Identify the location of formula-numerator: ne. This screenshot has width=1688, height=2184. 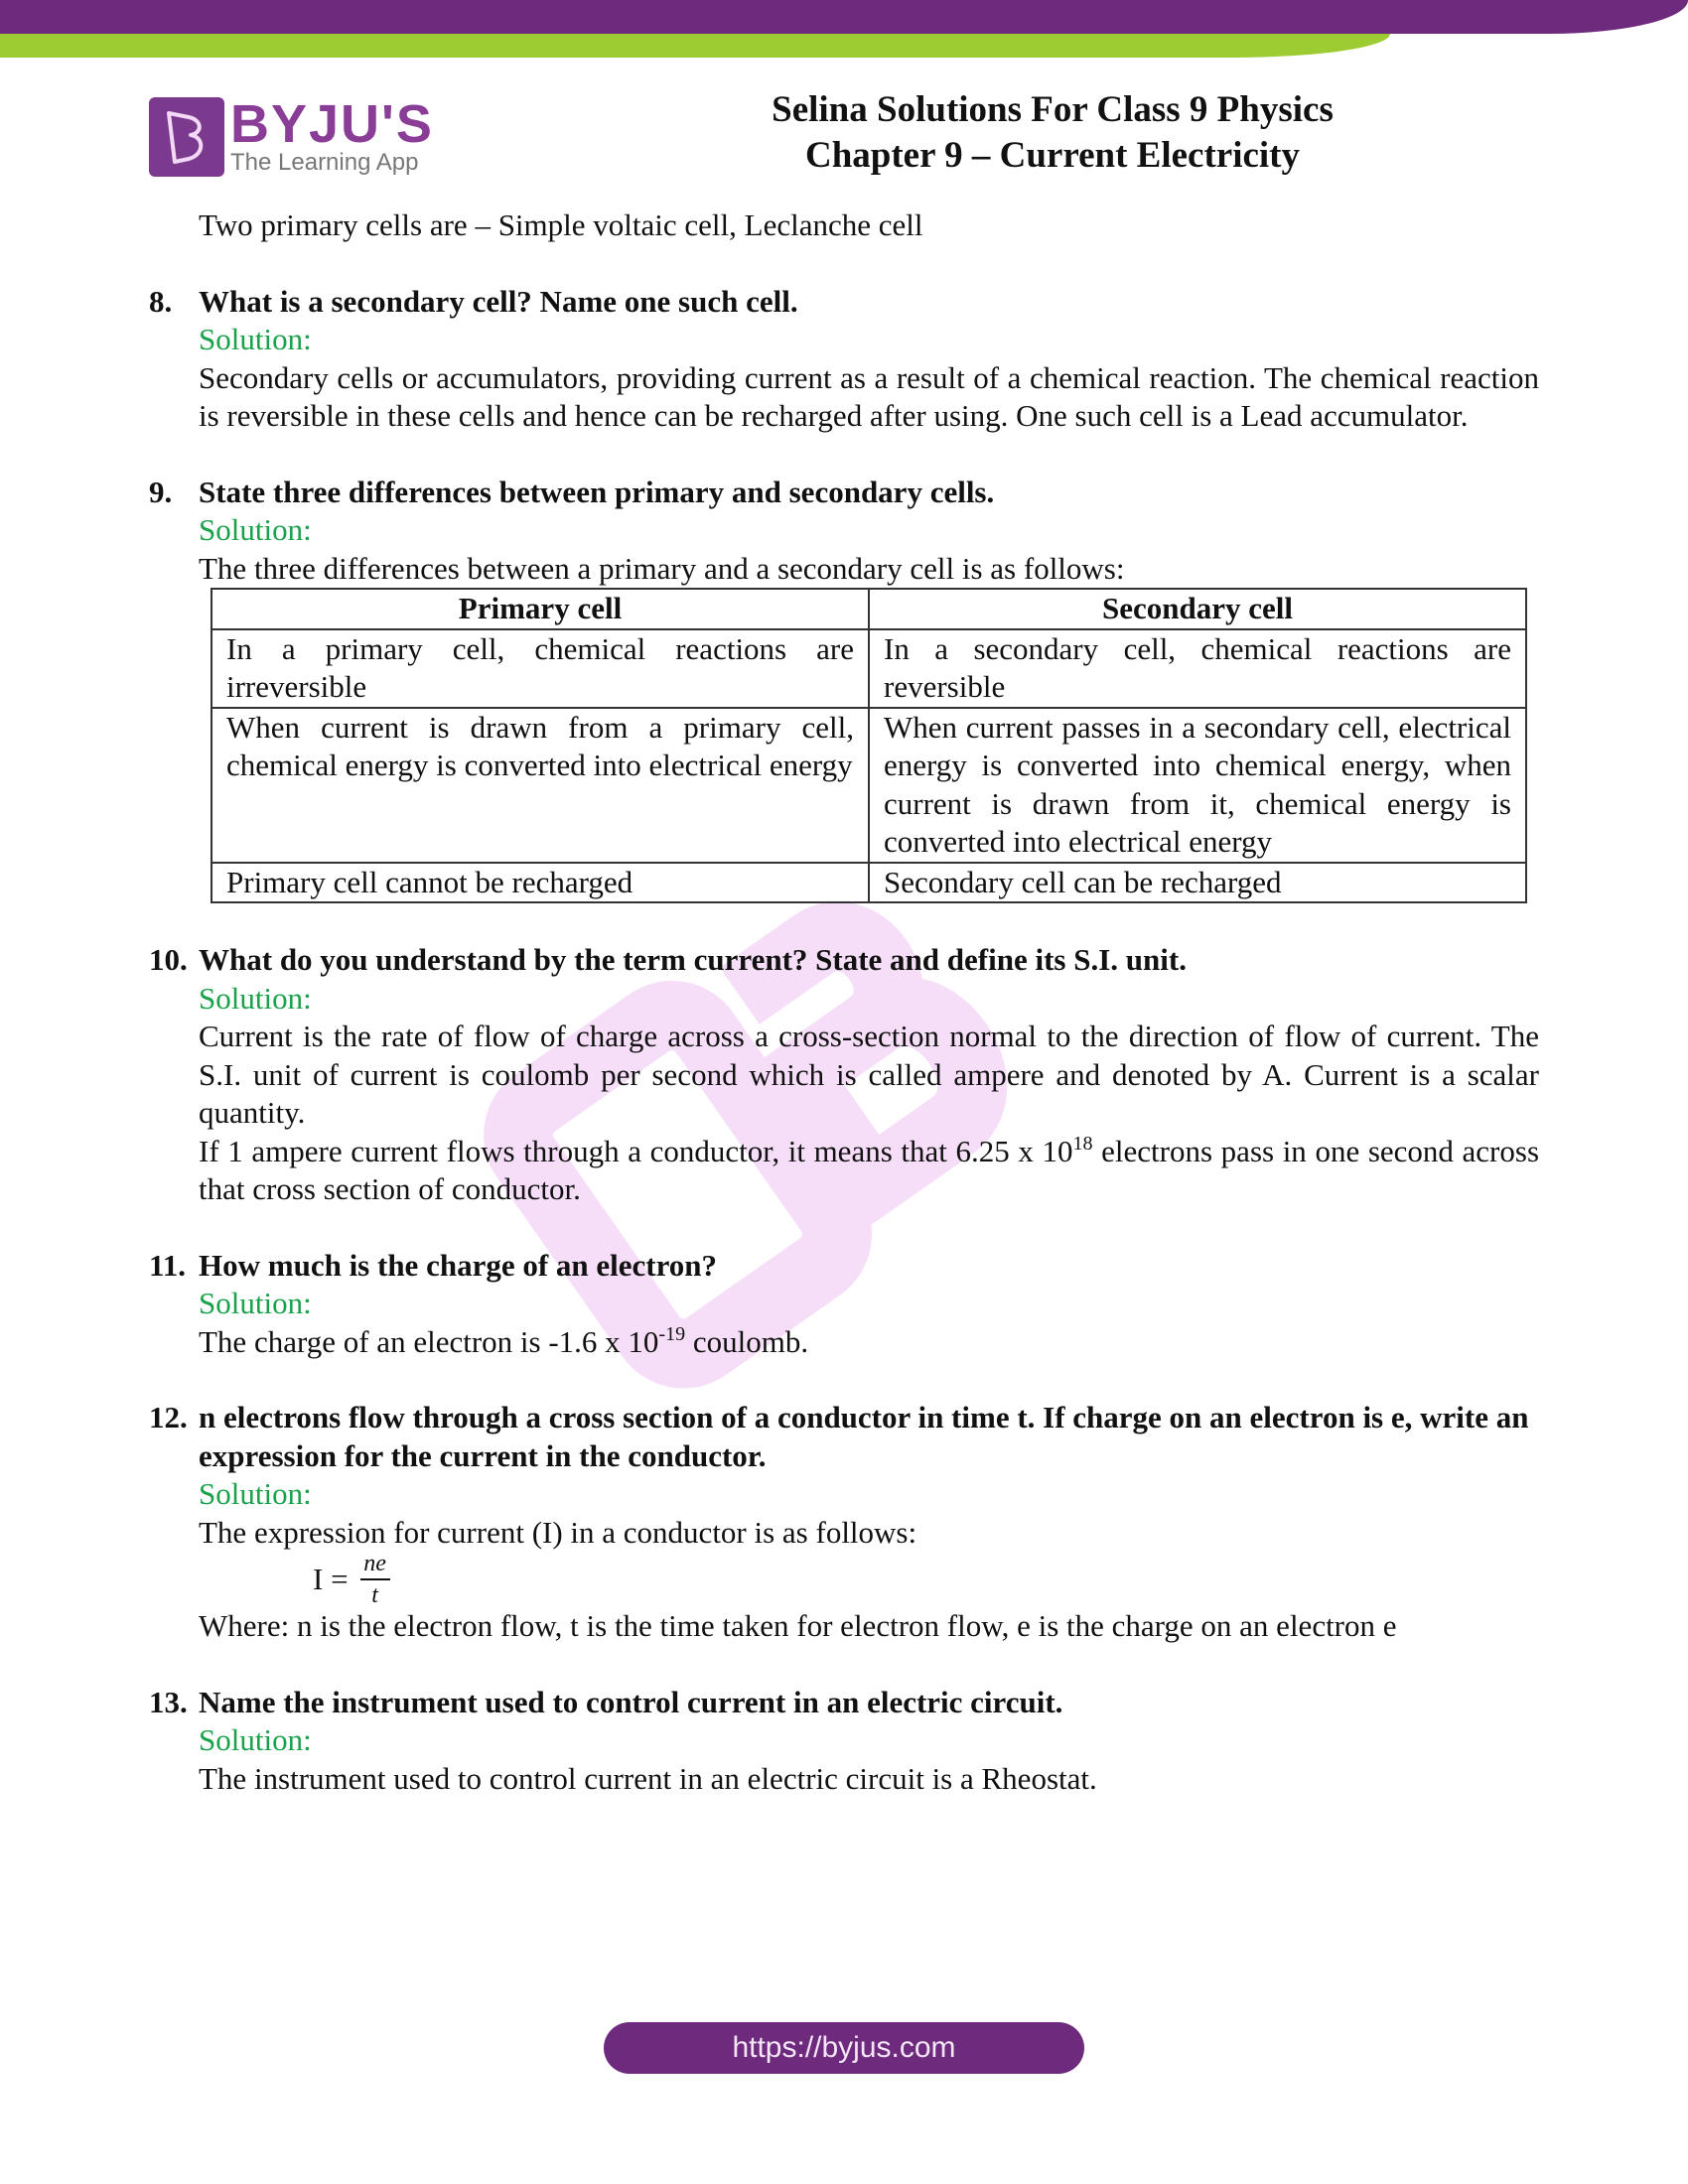
(374, 1563).